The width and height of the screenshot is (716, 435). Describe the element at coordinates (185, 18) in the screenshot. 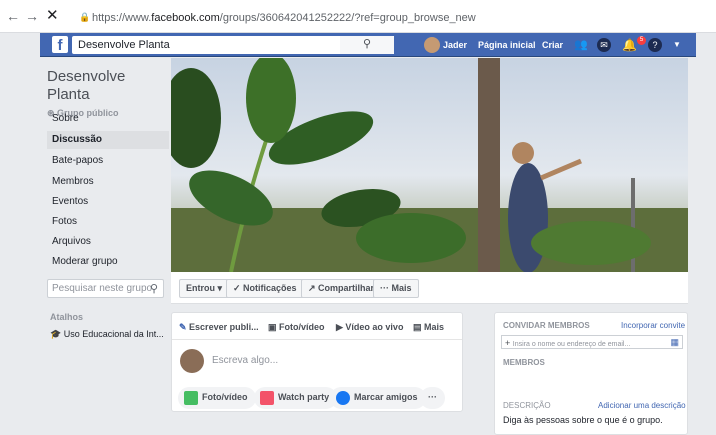

I see `url-host: facebook.com` at that location.